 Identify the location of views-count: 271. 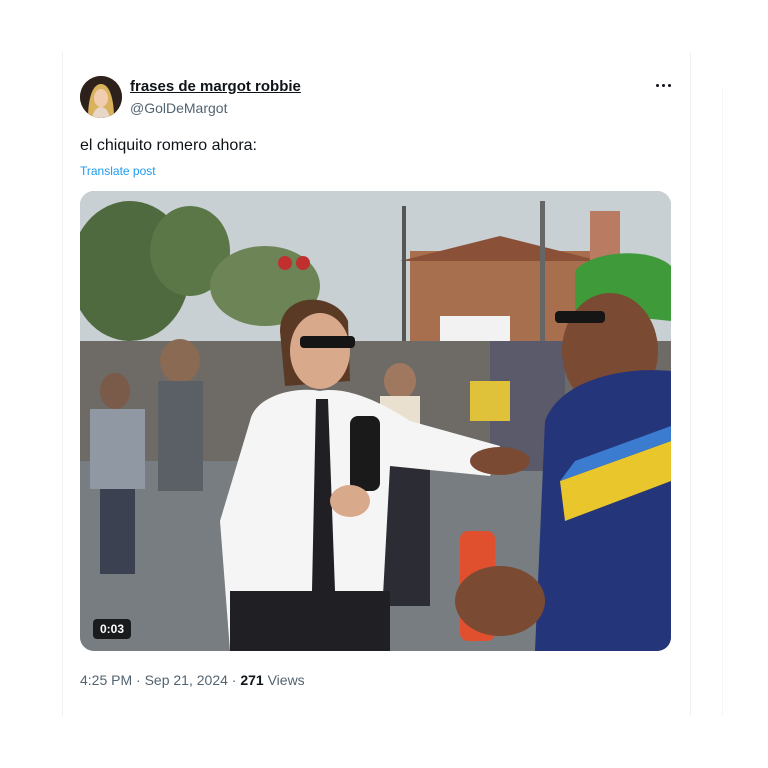
(252, 680).